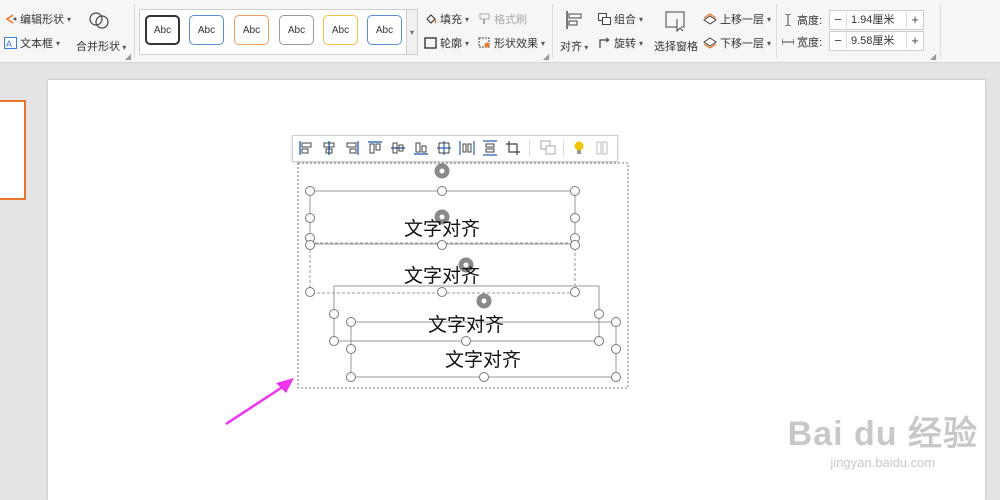  Describe the element at coordinates (11, 19) in the screenshot. I see `edit-shape-icon` at that location.